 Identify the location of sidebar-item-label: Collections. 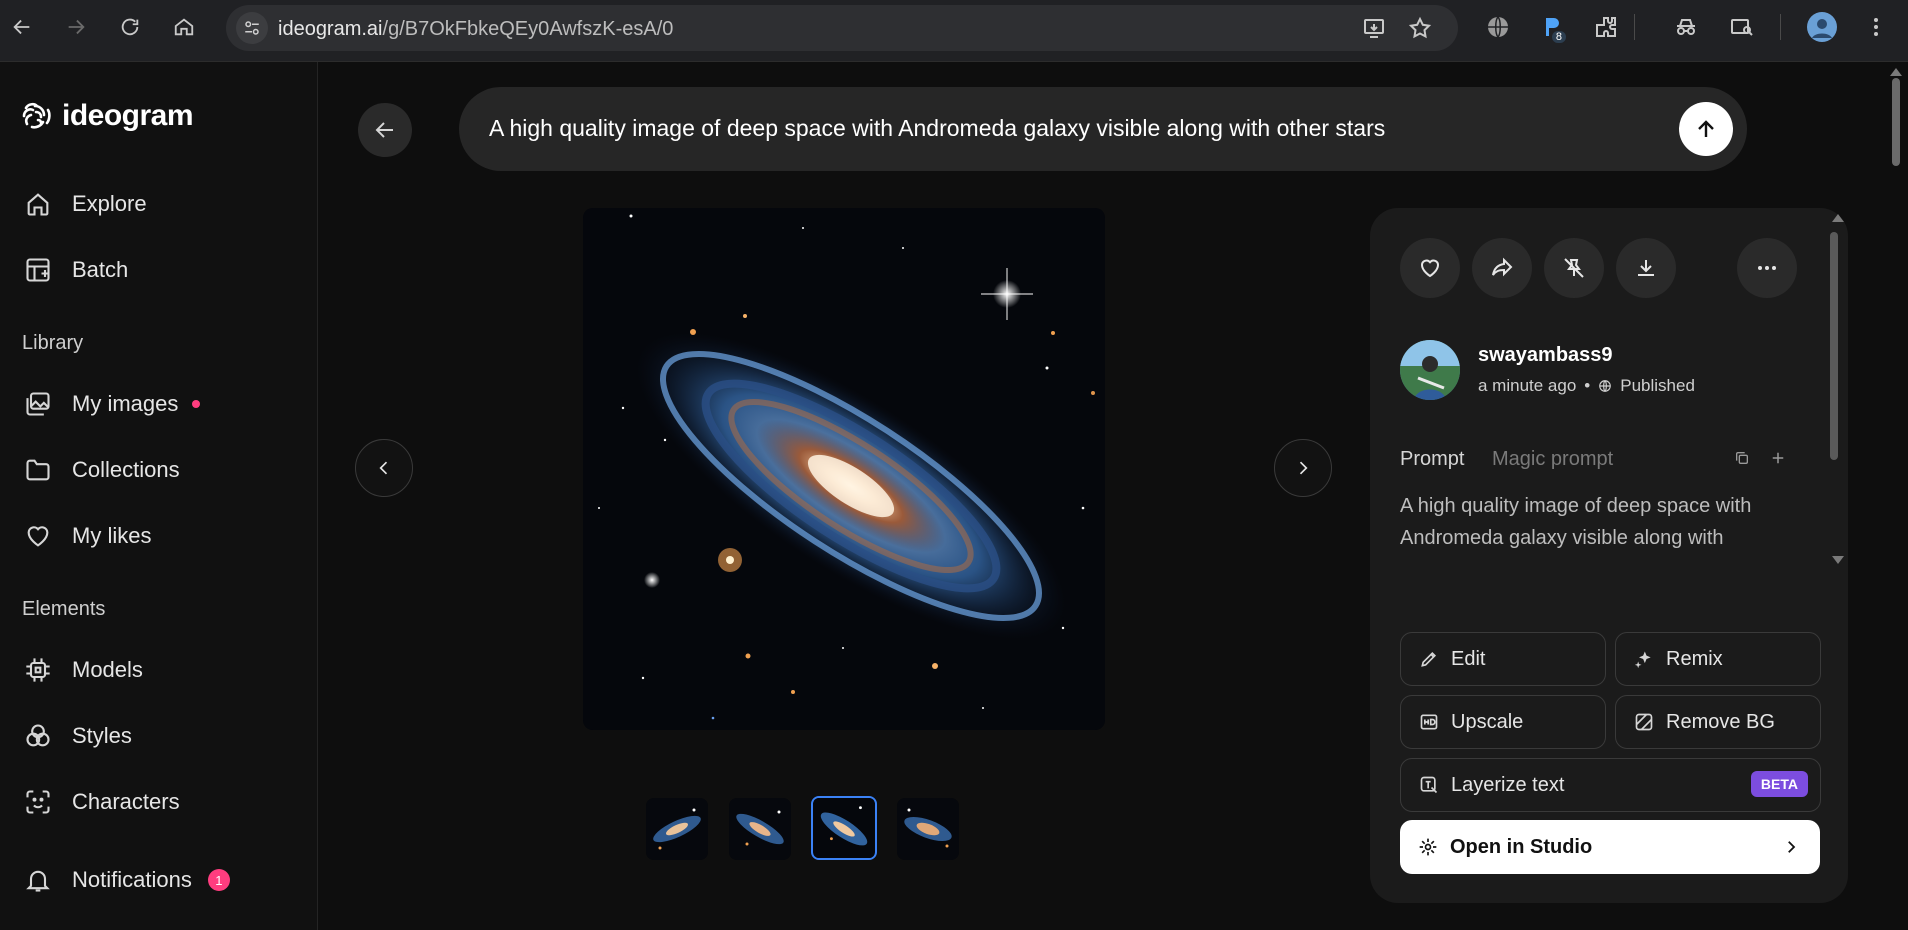
(126, 469).